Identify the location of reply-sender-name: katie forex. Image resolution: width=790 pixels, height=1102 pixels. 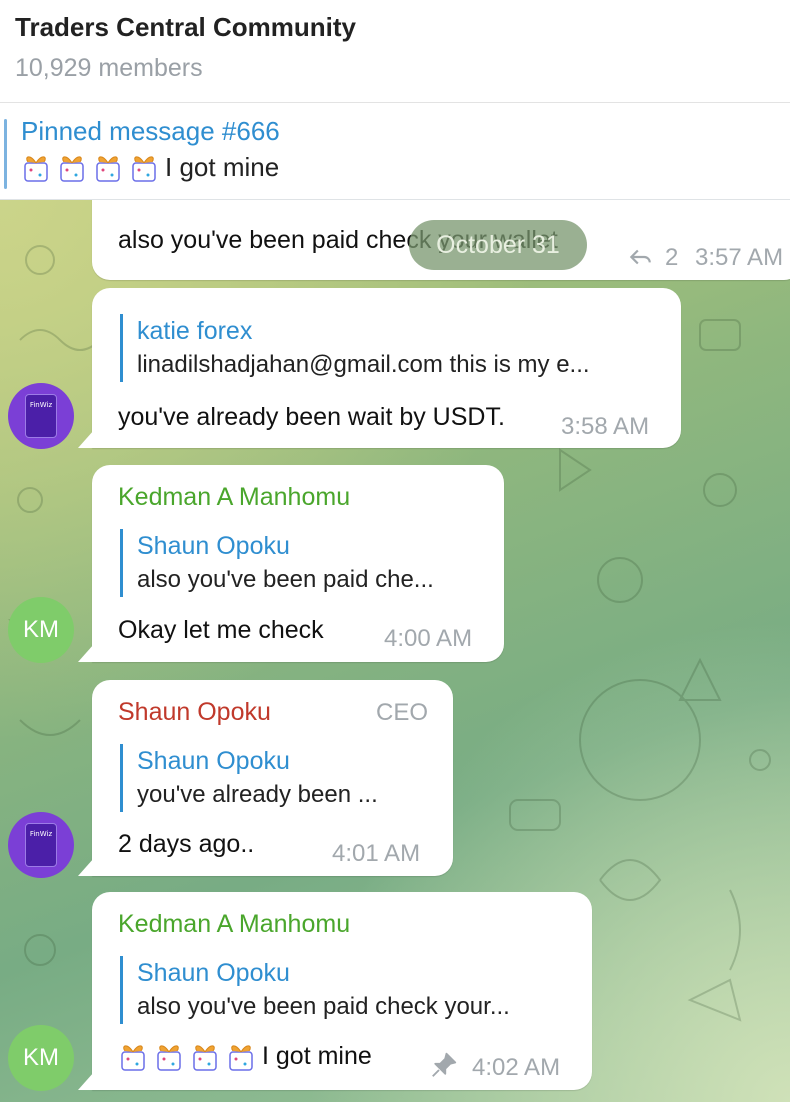
(195, 331).